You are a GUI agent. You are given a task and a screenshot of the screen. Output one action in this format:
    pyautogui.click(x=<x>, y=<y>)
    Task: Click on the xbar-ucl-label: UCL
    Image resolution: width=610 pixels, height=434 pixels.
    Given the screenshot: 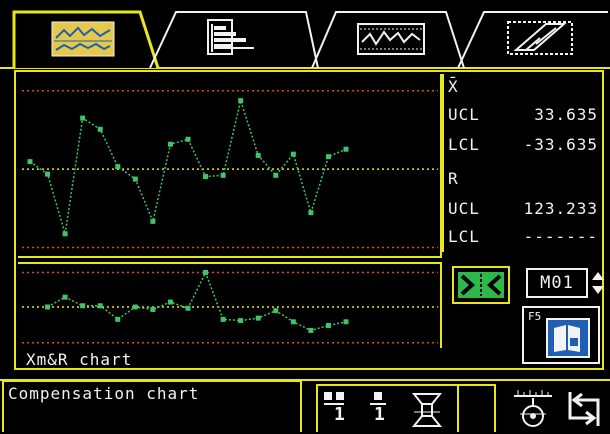 What is the action you would take?
    pyautogui.click(x=464, y=114)
    